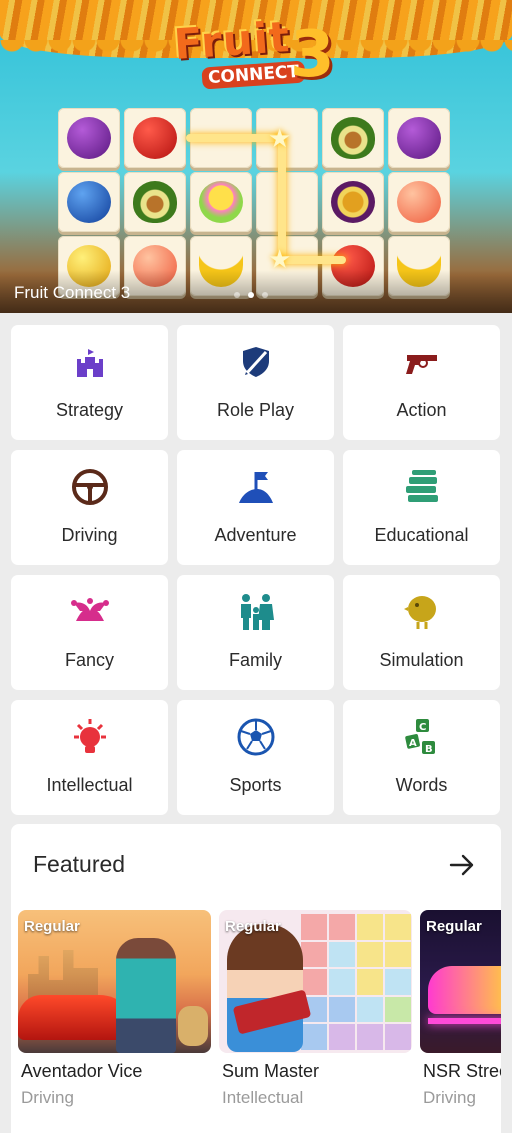  What do you see at coordinates (422, 362) in the screenshot?
I see `revolver-icon` at bounding box center [422, 362].